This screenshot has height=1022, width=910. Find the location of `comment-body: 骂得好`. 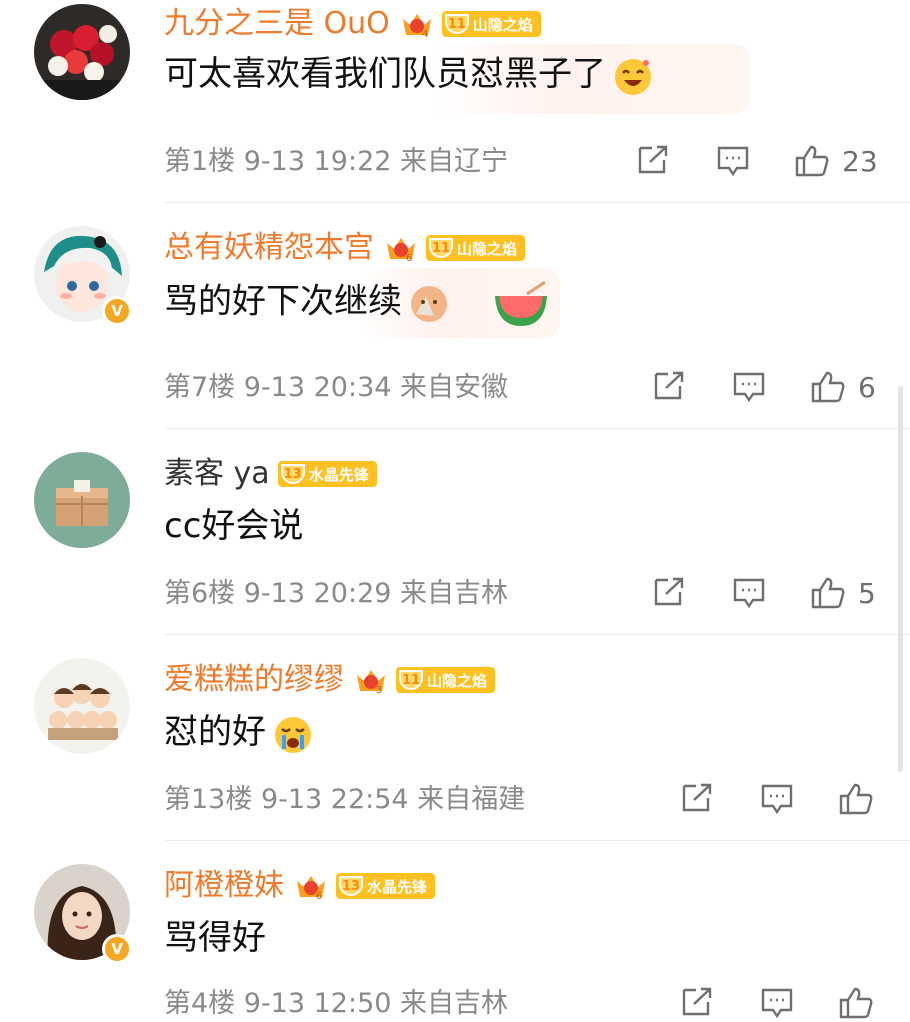

comment-body: 骂得好 is located at coordinates (215, 938).